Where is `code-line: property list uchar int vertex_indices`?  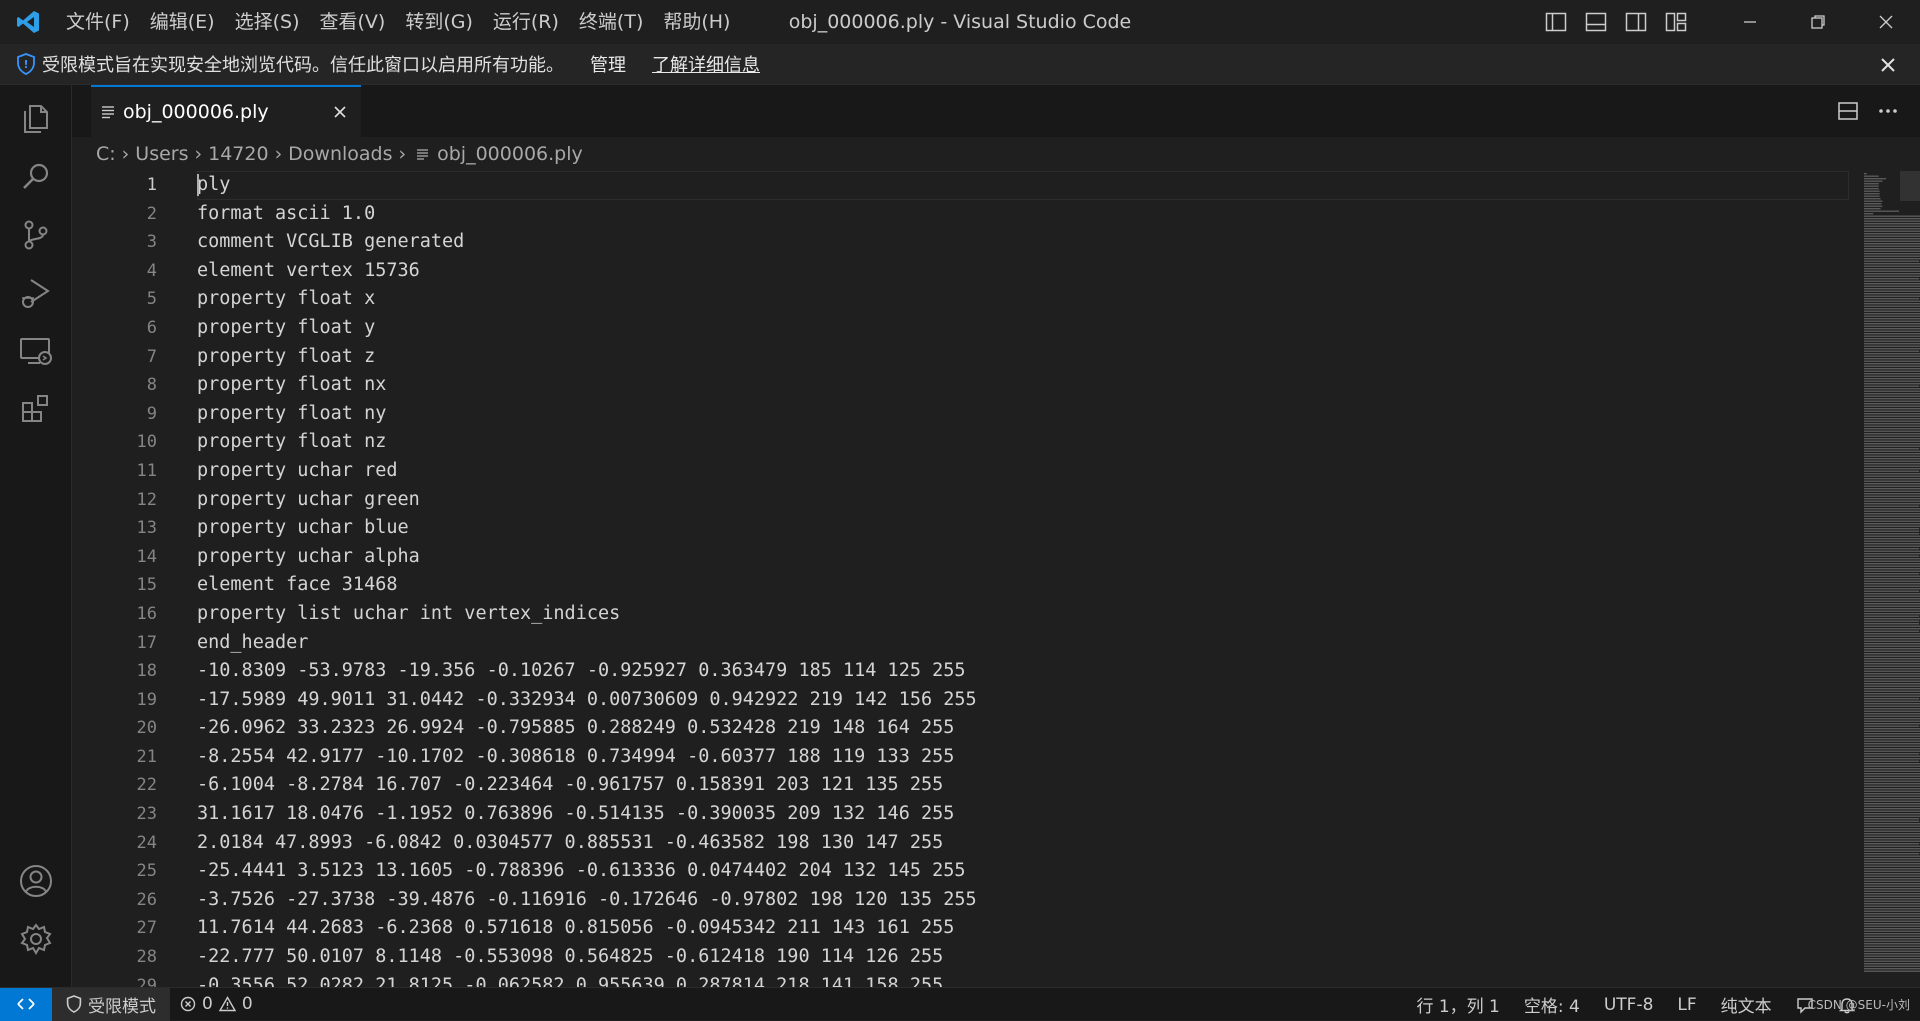
code-line: property list uchar int vertex_indices is located at coordinates (1027, 614).